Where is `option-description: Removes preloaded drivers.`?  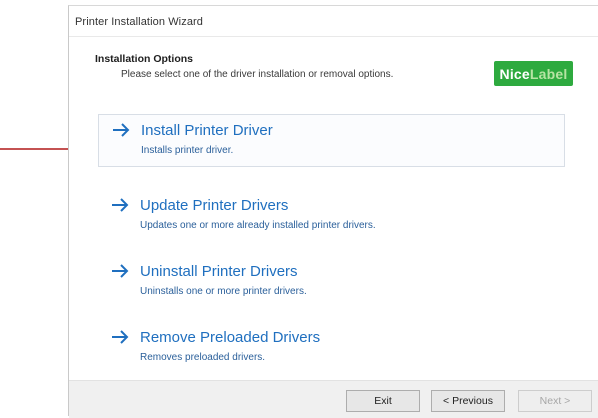 option-description: Removes preloaded drivers. is located at coordinates (203, 357).